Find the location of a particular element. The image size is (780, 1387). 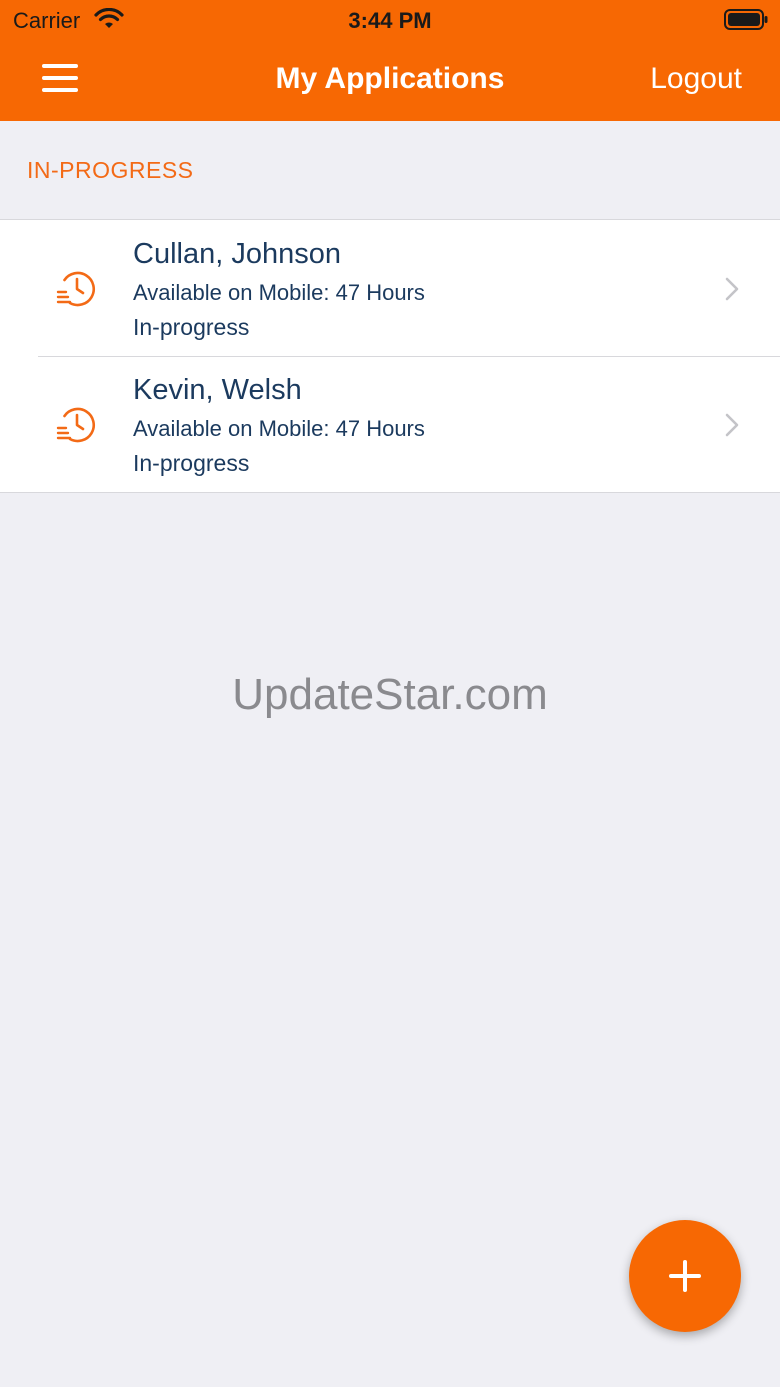

plus-icon is located at coordinates (685, 1276).